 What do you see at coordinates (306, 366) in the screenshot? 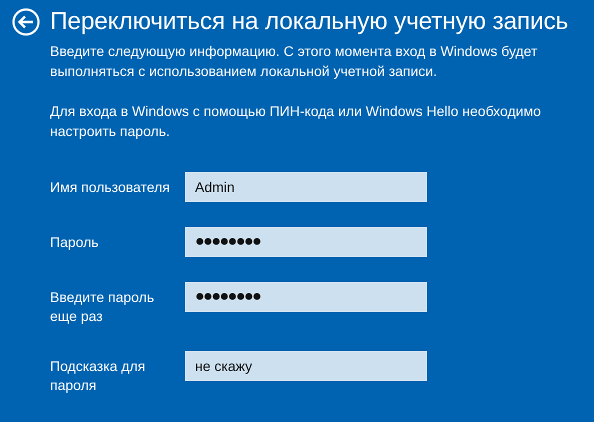
I see `input-field: не скажу` at bounding box center [306, 366].